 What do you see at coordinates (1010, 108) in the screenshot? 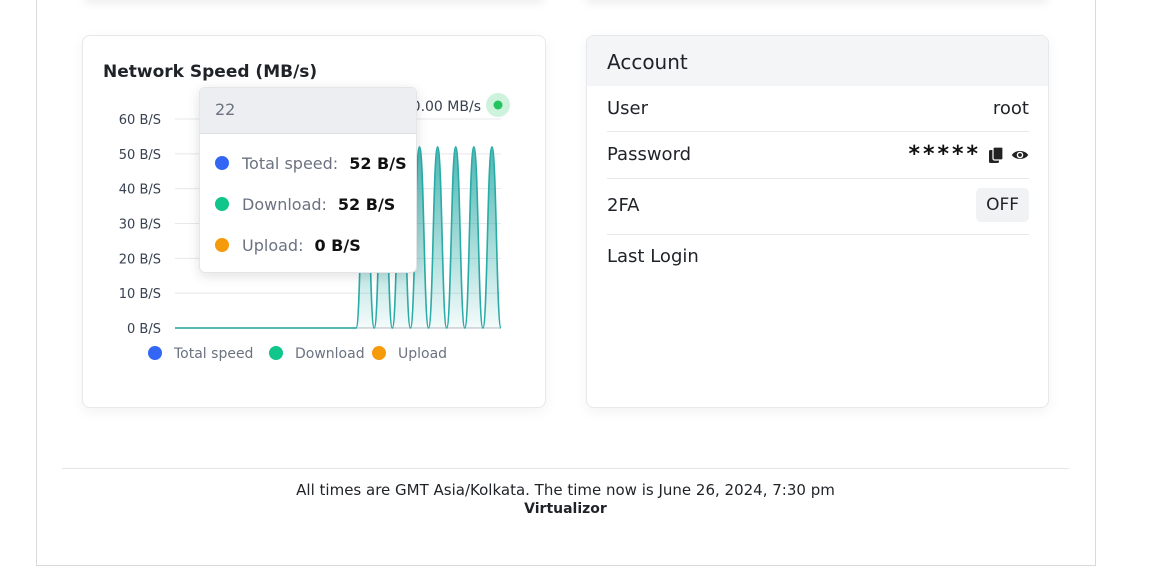
I see `user-value: root` at bounding box center [1010, 108].